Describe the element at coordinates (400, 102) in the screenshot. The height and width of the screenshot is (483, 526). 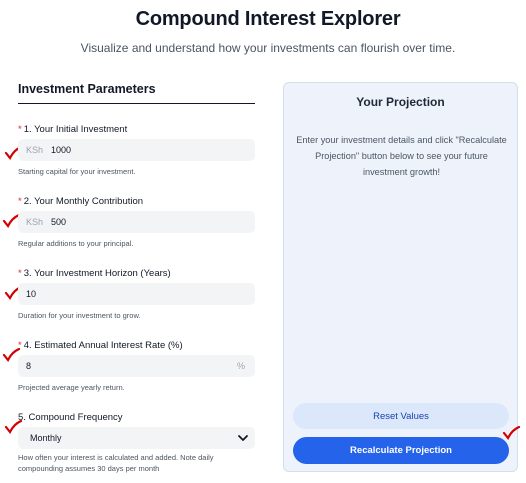
I see `projection-title: Your Projection` at that location.